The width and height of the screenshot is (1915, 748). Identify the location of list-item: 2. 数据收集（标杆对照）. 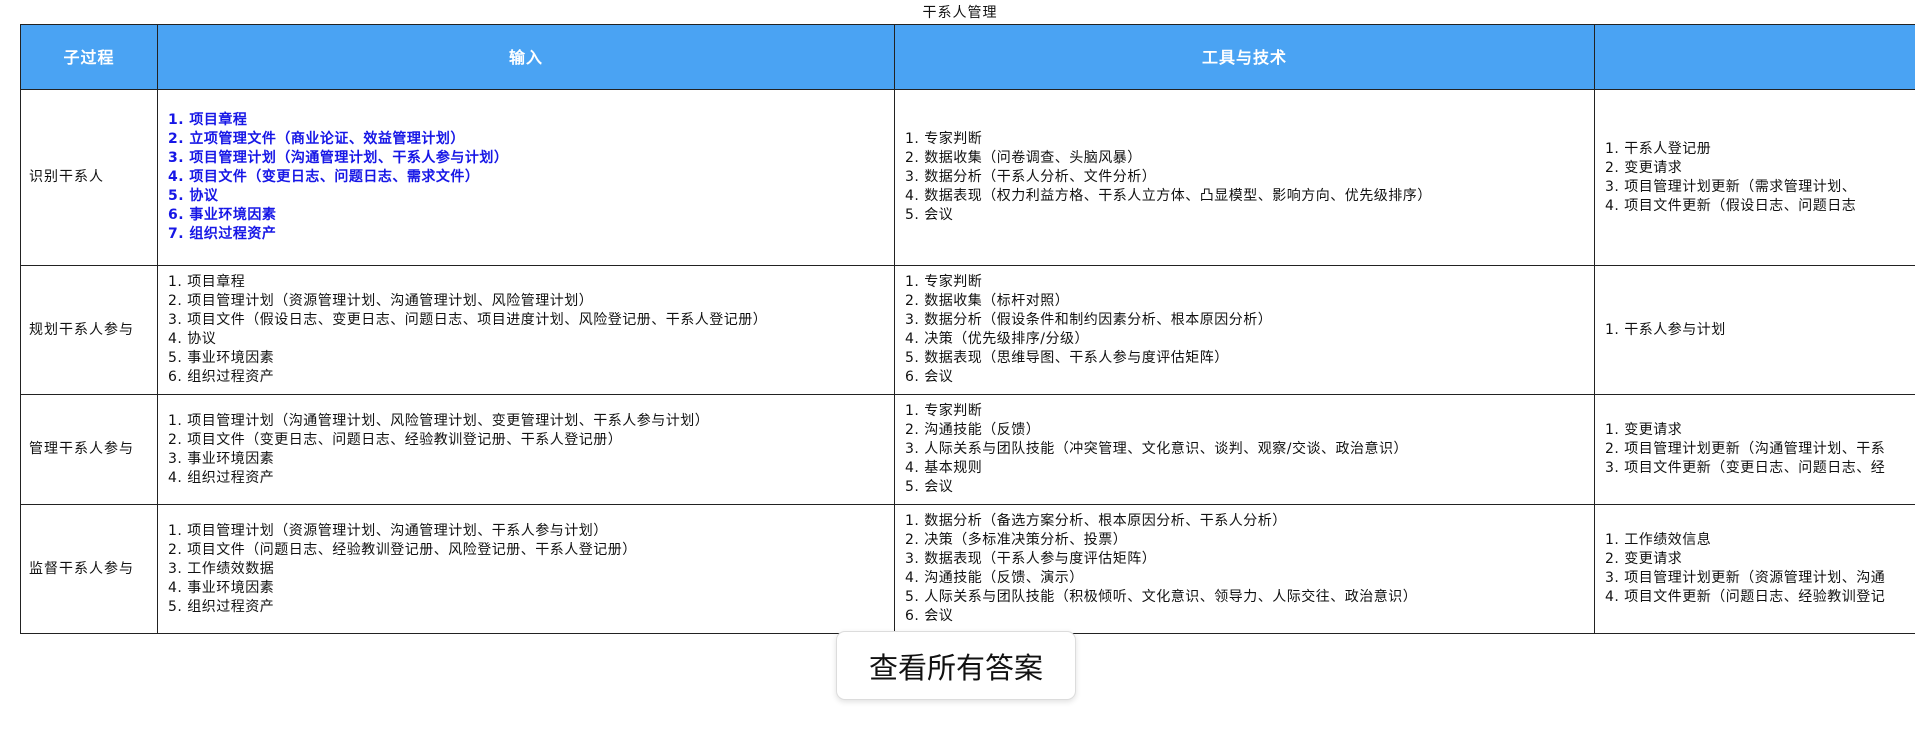
(987, 301).